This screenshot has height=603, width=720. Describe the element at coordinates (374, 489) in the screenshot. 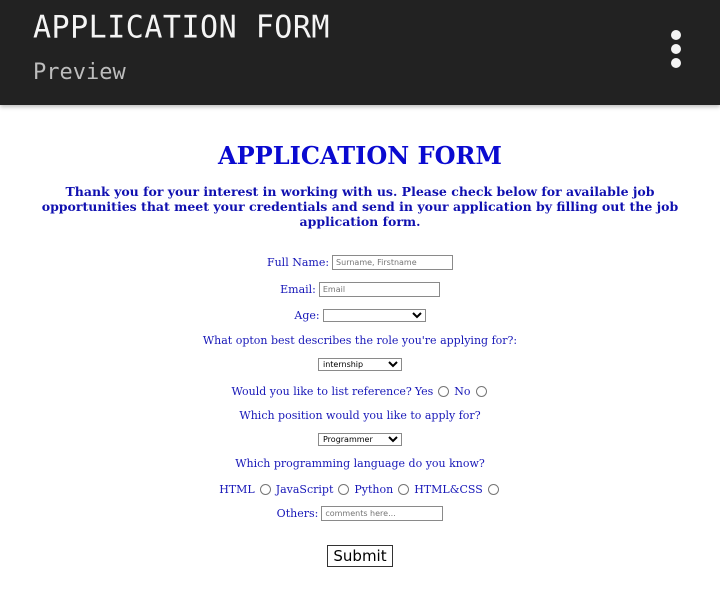

I see `language-python-label: Python` at that location.